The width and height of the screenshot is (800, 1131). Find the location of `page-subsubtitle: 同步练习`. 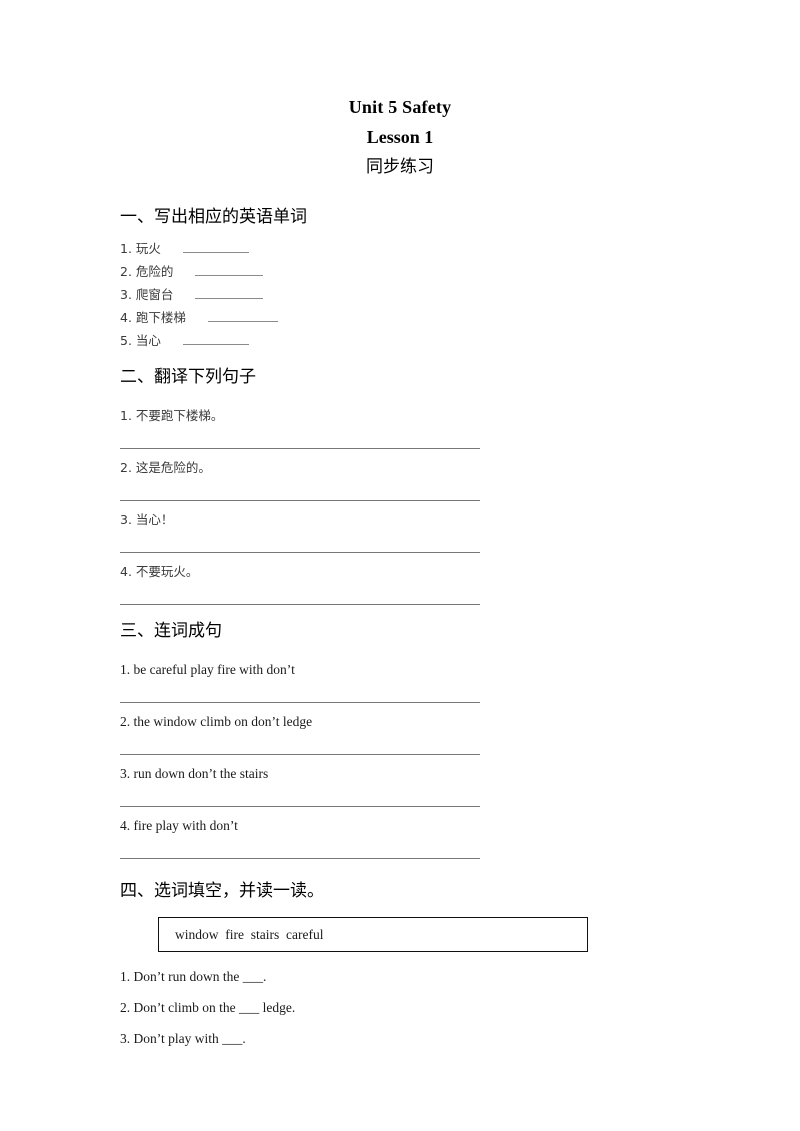

page-subsubtitle: 同步练习 is located at coordinates (400, 167).